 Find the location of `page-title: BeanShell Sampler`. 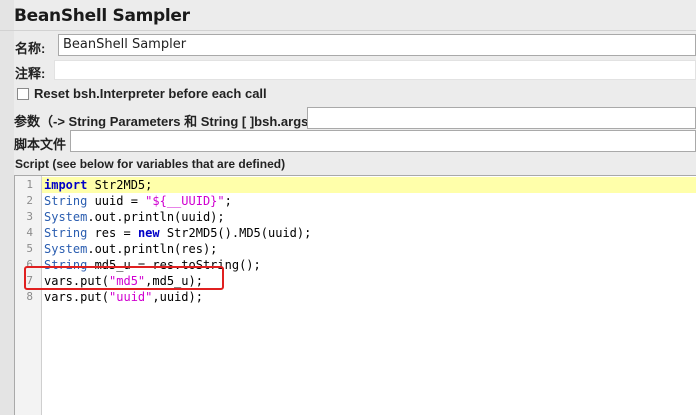

page-title: BeanShell Sampler is located at coordinates (102, 16).